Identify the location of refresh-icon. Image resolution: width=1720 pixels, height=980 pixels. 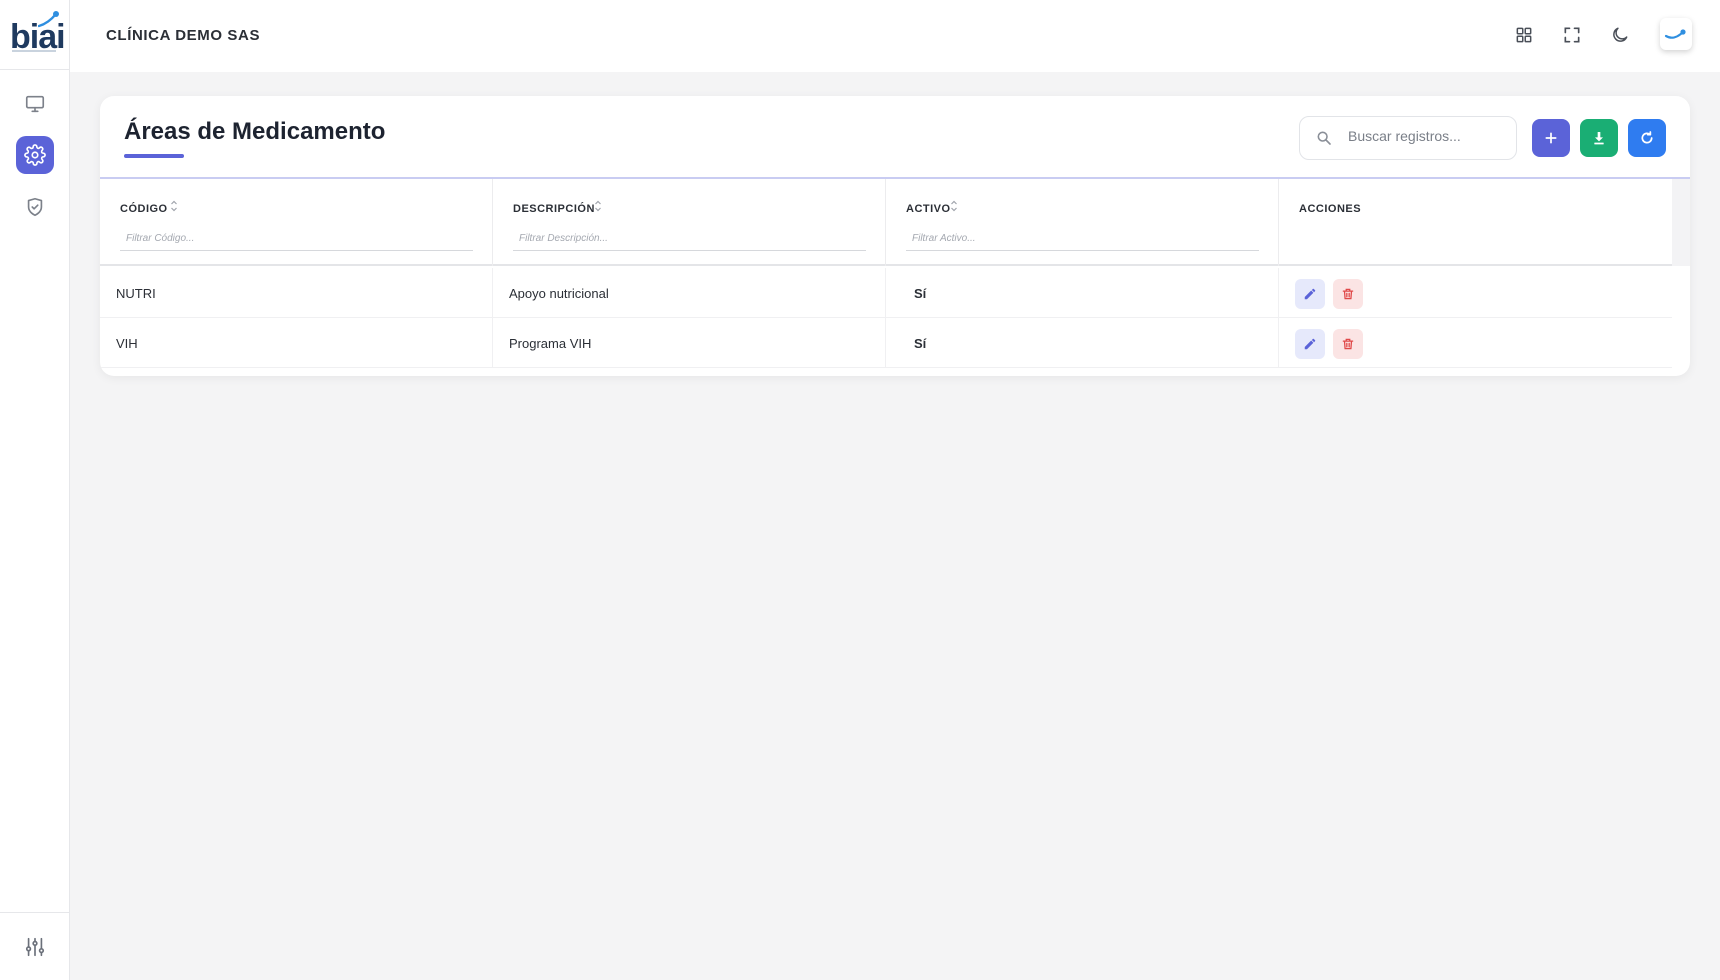
(1647, 137).